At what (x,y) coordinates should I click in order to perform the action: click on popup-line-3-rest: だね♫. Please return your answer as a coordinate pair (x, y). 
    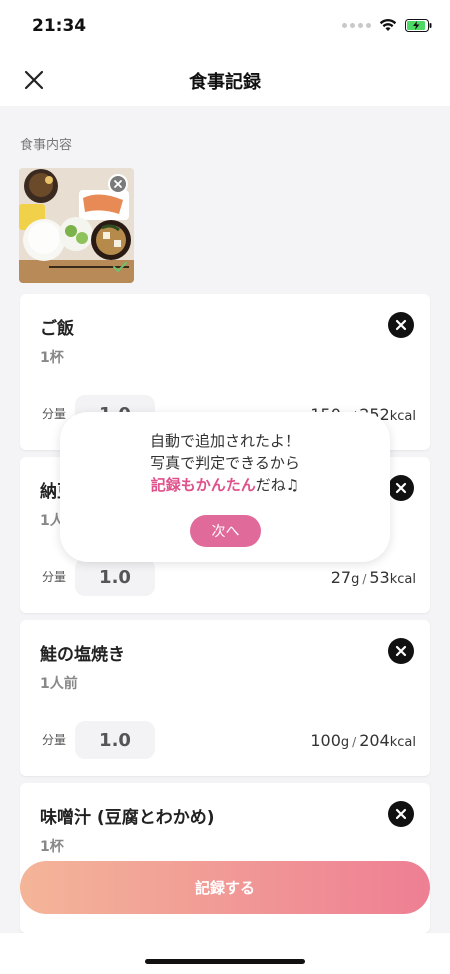
    Looking at the image, I should click on (277, 485).